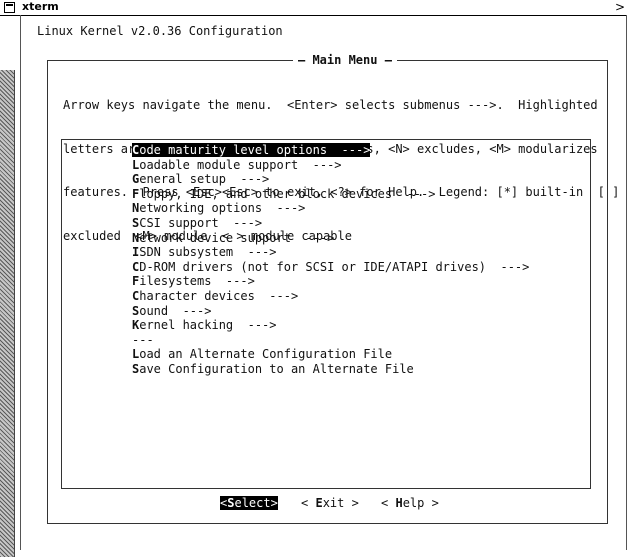 The image size is (627, 557). I want to click on menu-item-kernel-hacking: Kernel hacking --->, so click(330, 325).